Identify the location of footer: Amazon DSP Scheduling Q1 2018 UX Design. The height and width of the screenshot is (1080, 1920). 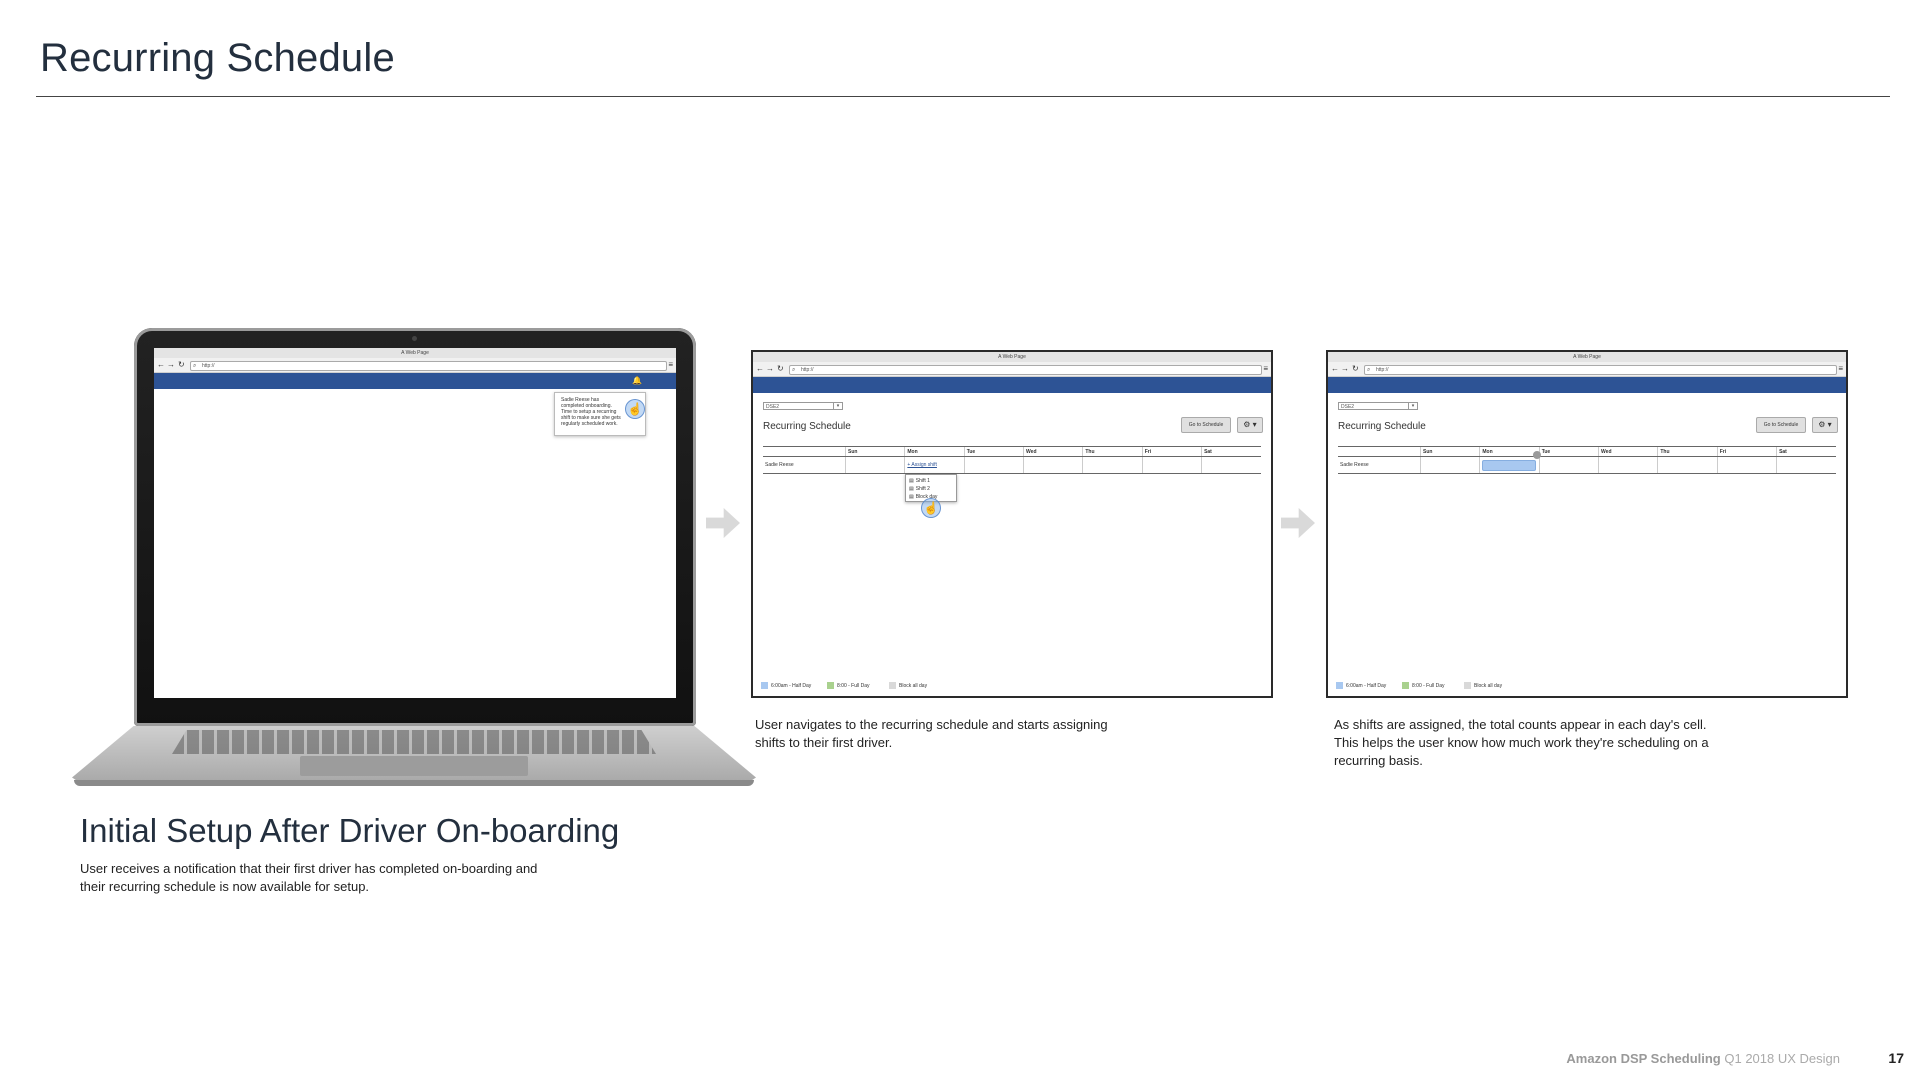
(1703, 1058).